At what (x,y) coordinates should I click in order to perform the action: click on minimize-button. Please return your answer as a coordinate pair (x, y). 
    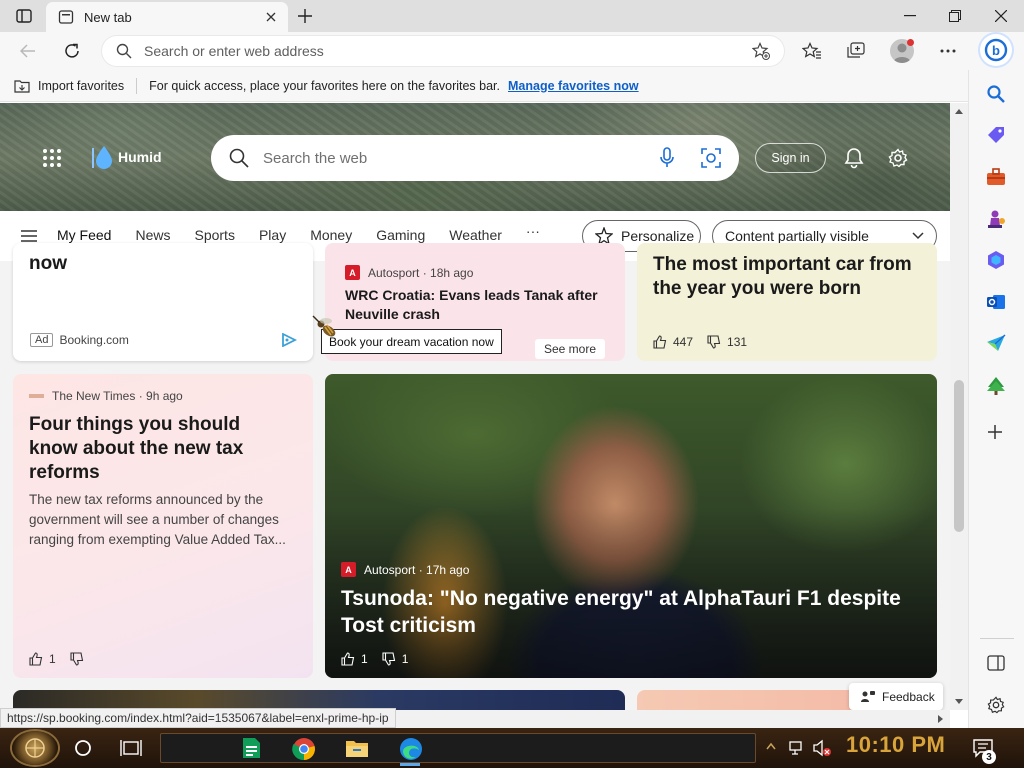
    Looking at the image, I should click on (910, 16).